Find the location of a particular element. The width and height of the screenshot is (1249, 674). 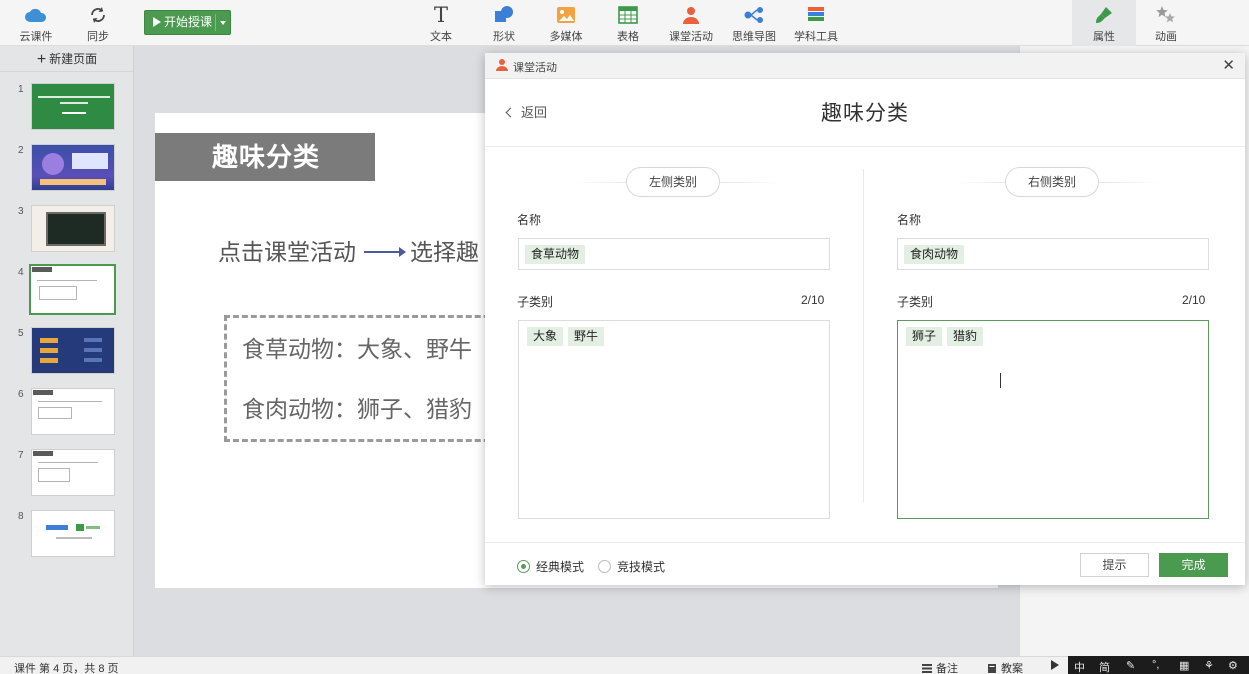

text-tool-button: T 文本 is located at coordinates (441, 24).